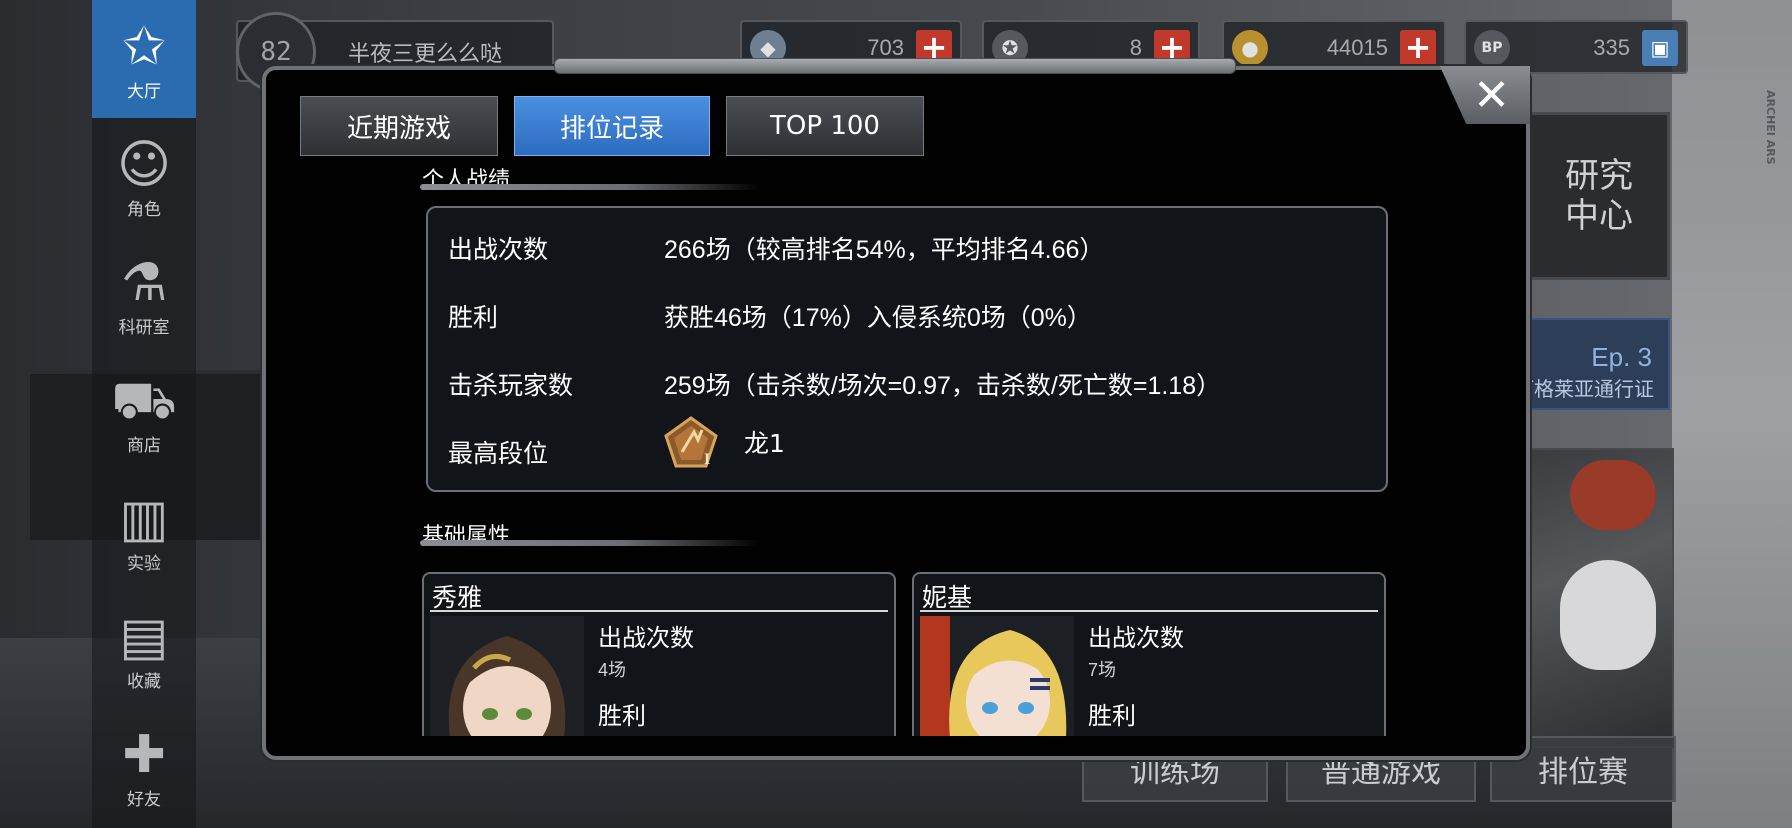  What do you see at coordinates (997, 676) in the screenshot?
I see `character-portrait-nikki` at bounding box center [997, 676].